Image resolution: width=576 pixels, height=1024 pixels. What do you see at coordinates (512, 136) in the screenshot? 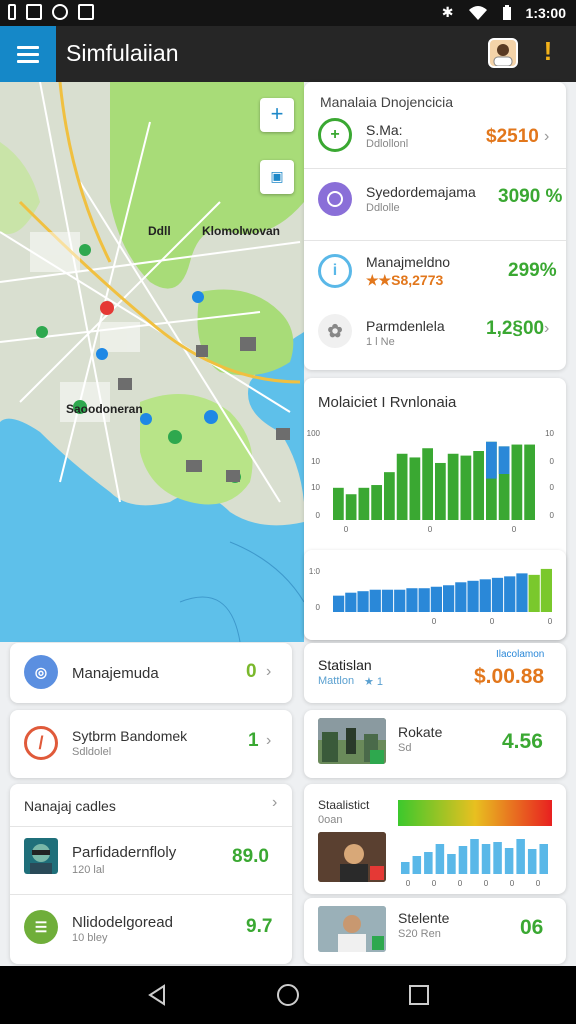
I see `item-value: $2510` at bounding box center [512, 136].